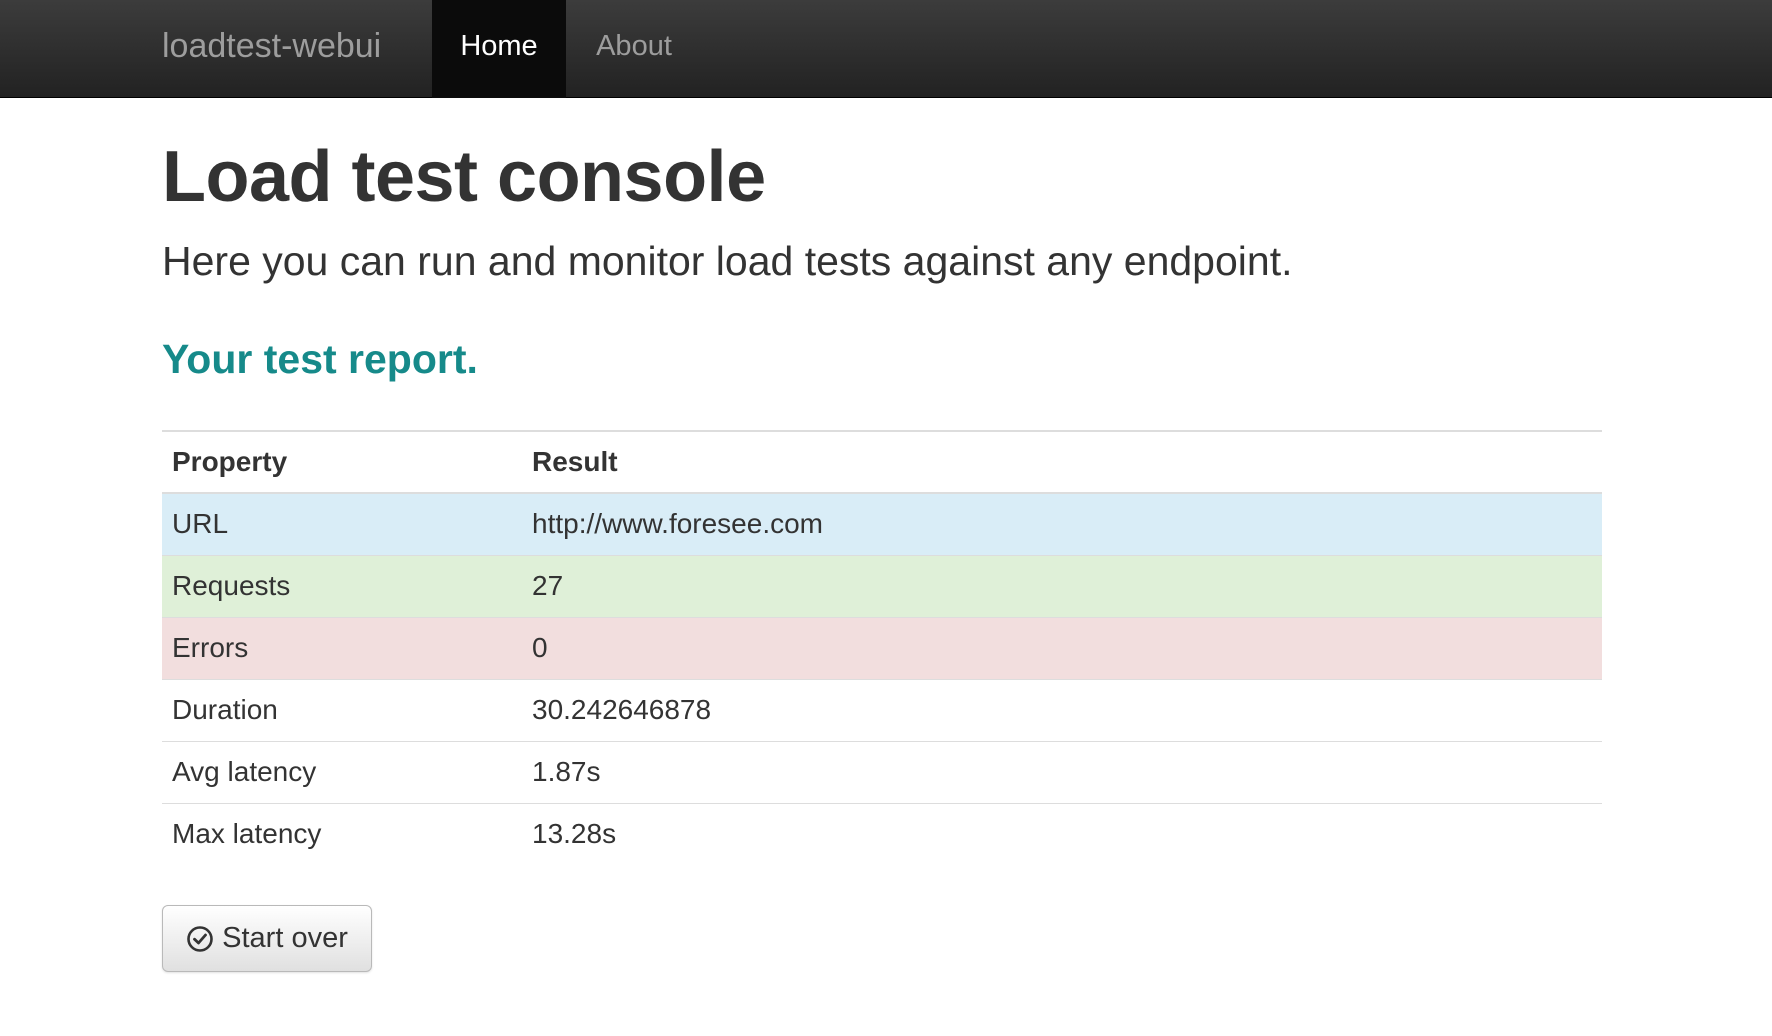 The width and height of the screenshot is (1772, 1036). I want to click on check-circle-icon, so click(200, 939).